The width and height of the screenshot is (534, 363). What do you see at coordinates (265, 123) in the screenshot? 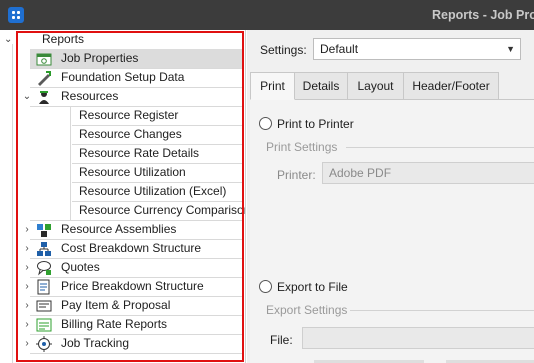
I see `print-to-printer-radio` at bounding box center [265, 123].